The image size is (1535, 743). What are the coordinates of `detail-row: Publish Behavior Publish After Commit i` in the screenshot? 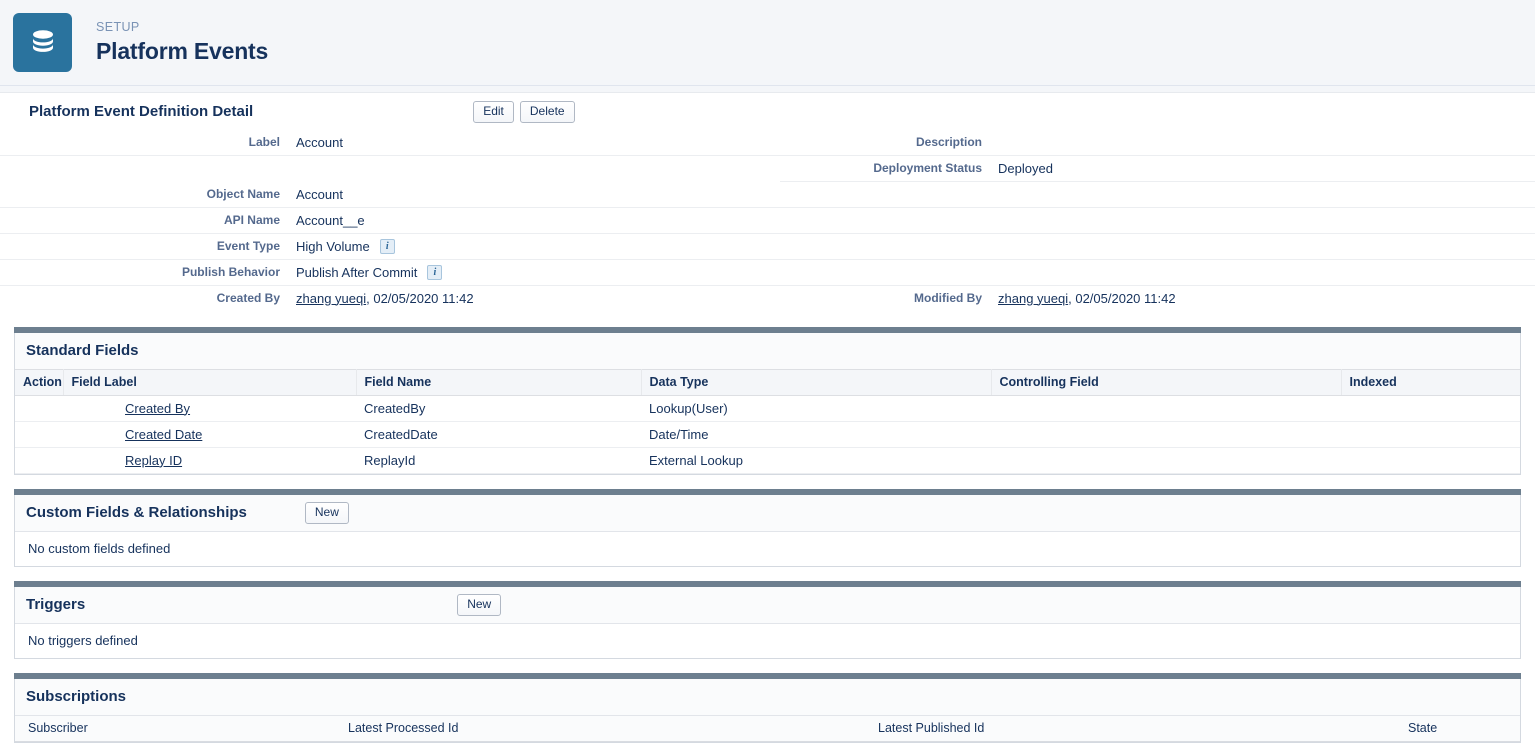 It's located at (767, 271).